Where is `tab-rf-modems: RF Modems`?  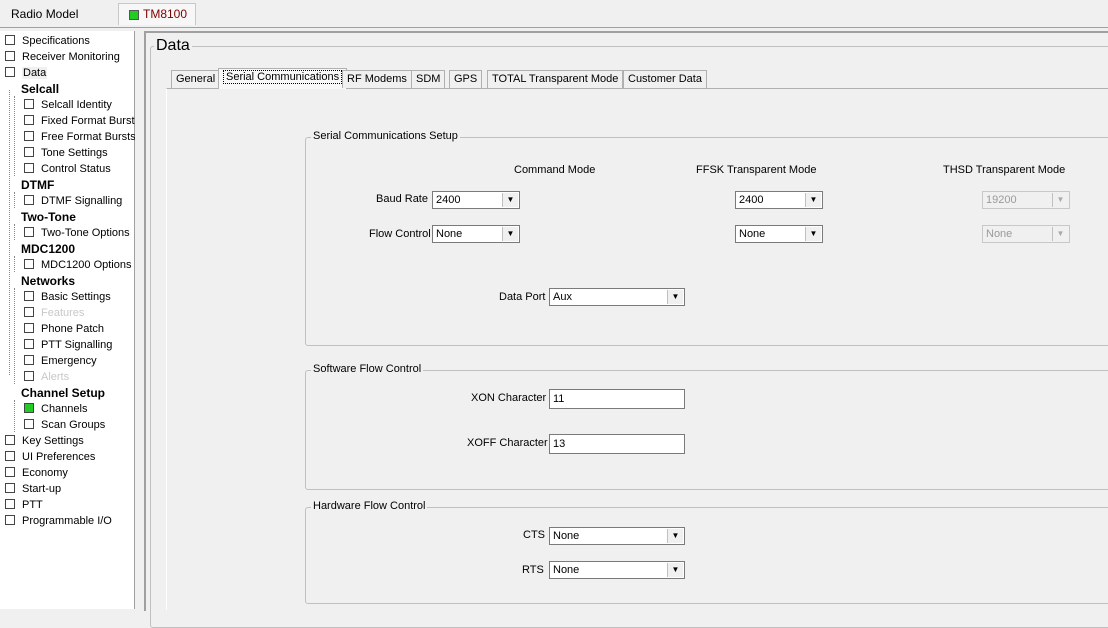
tab-rf-modems: RF Modems is located at coordinates (377, 79).